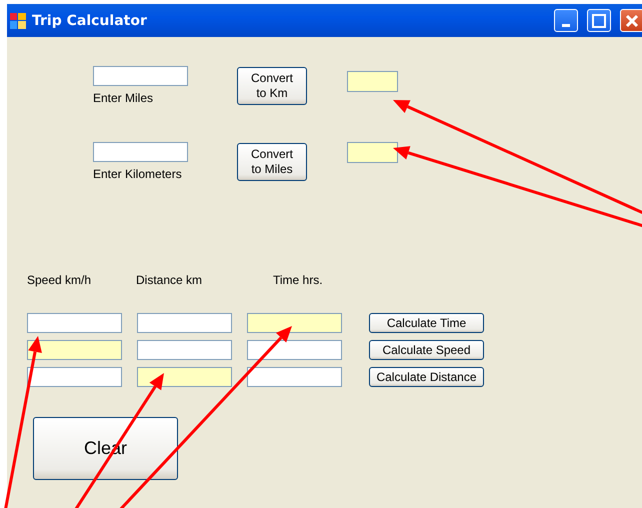 This screenshot has width=642, height=508. Describe the element at coordinates (18, 20) in the screenshot. I see `app-icon` at that location.